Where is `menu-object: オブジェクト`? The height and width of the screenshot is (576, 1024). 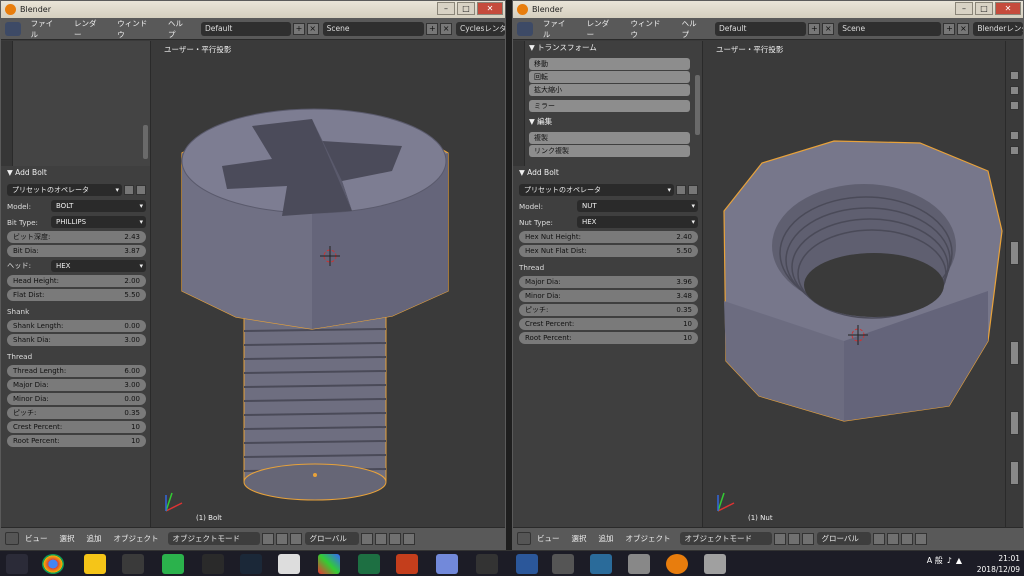 menu-object: オブジェクト is located at coordinates (648, 538).